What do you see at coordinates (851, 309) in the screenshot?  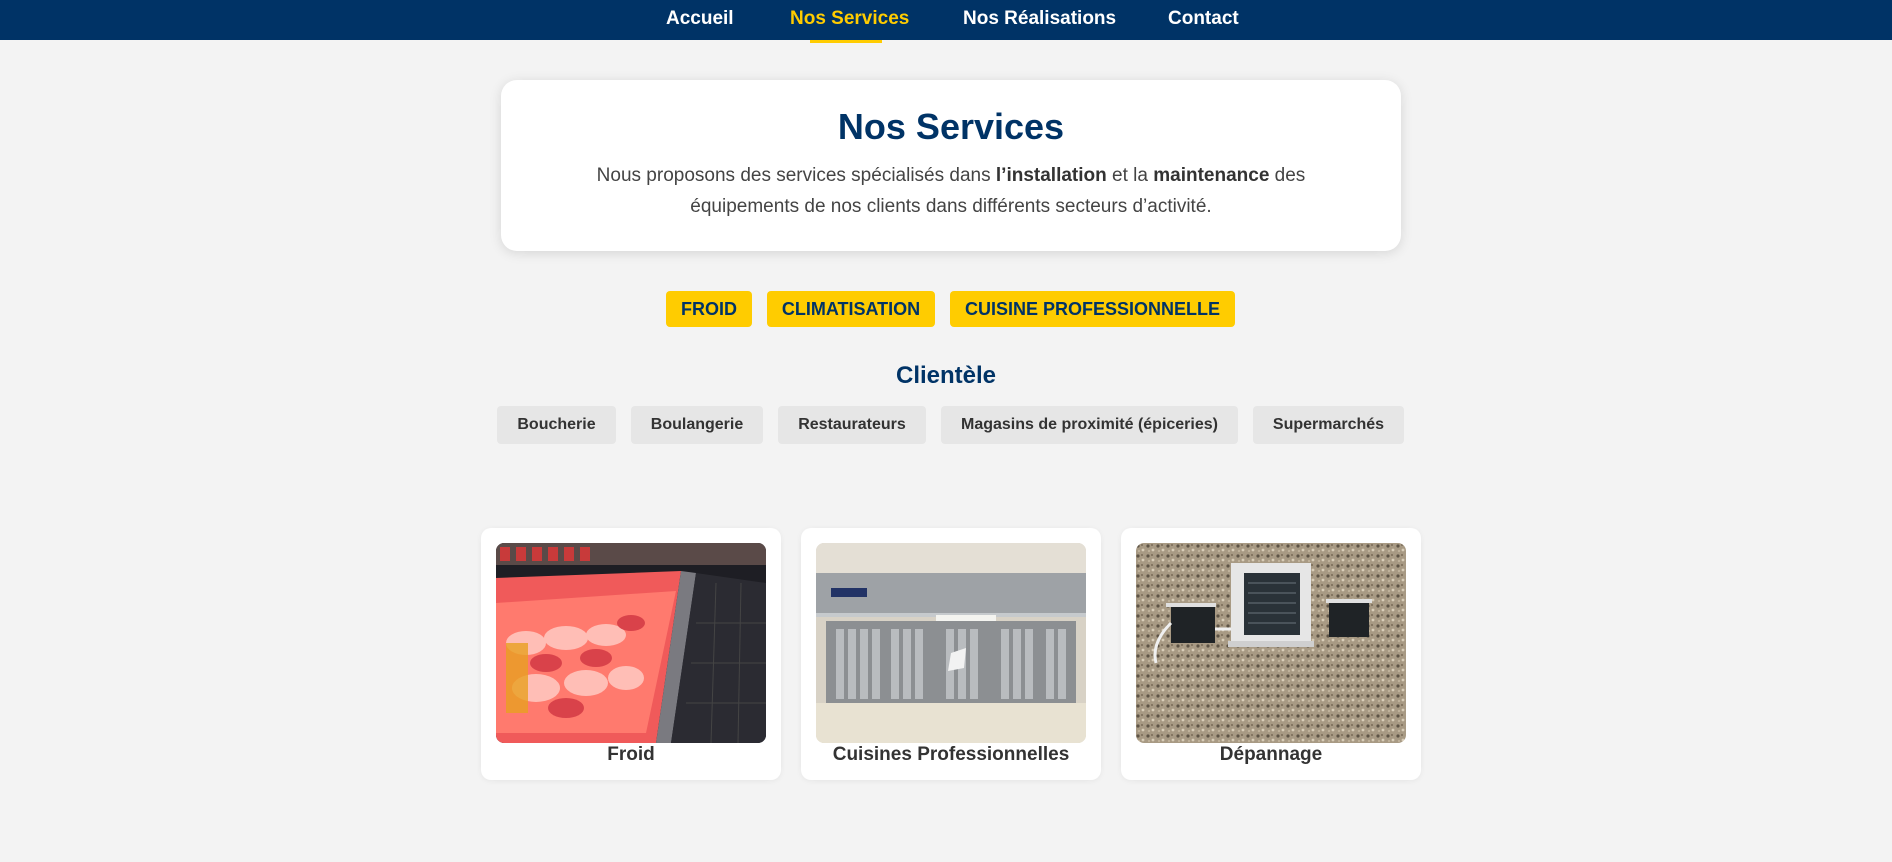 I see `category-button-climatisation: CLIMATISATION` at bounding box center [851, 309].